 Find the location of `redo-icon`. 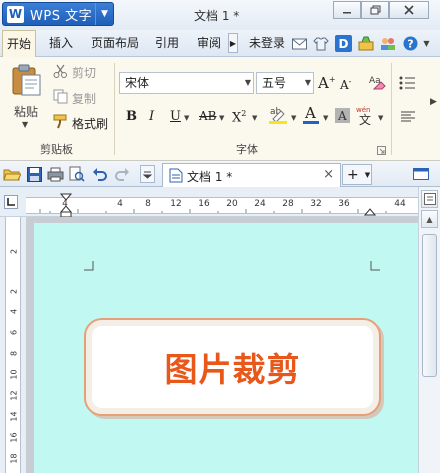

redo-icon is located at coordinates (122, 174).